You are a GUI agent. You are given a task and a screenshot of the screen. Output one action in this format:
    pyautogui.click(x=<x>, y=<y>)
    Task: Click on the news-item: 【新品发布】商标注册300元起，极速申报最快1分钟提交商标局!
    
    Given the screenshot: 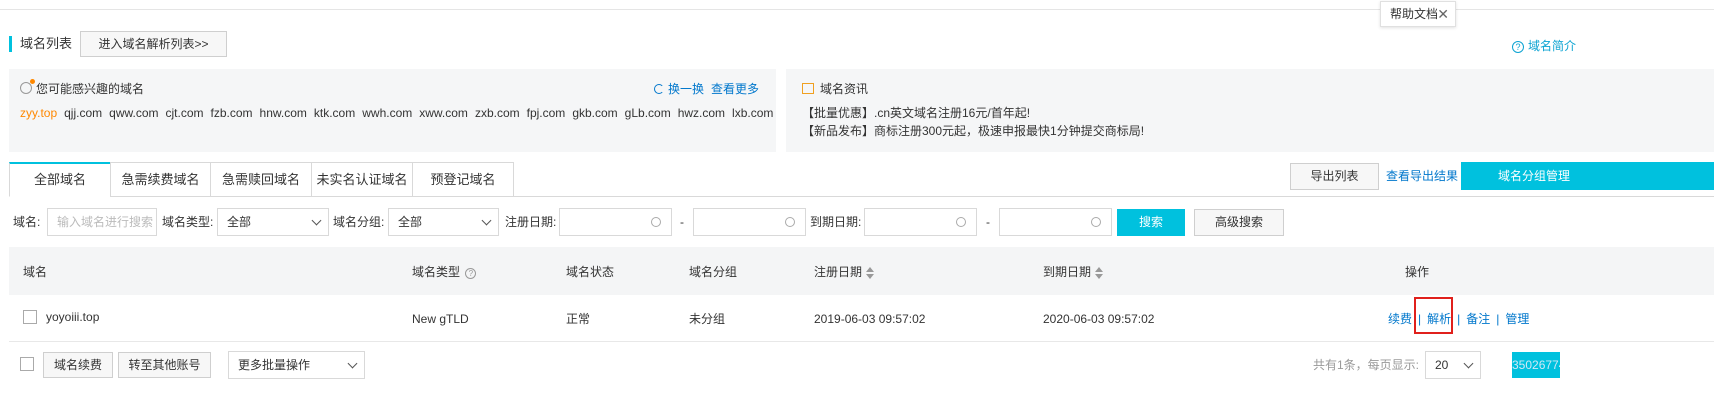 What is the action you would take?
    pyautogui.click(x=973, y=131)
    